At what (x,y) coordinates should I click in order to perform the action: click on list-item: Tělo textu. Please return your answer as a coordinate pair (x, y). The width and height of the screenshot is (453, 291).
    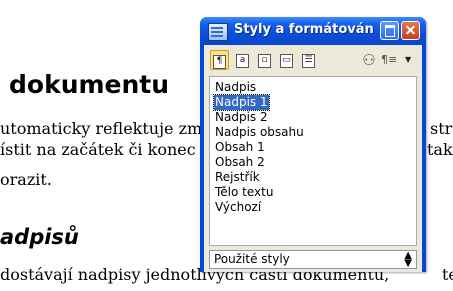
    Looking at the image, I should click on (244, 192).